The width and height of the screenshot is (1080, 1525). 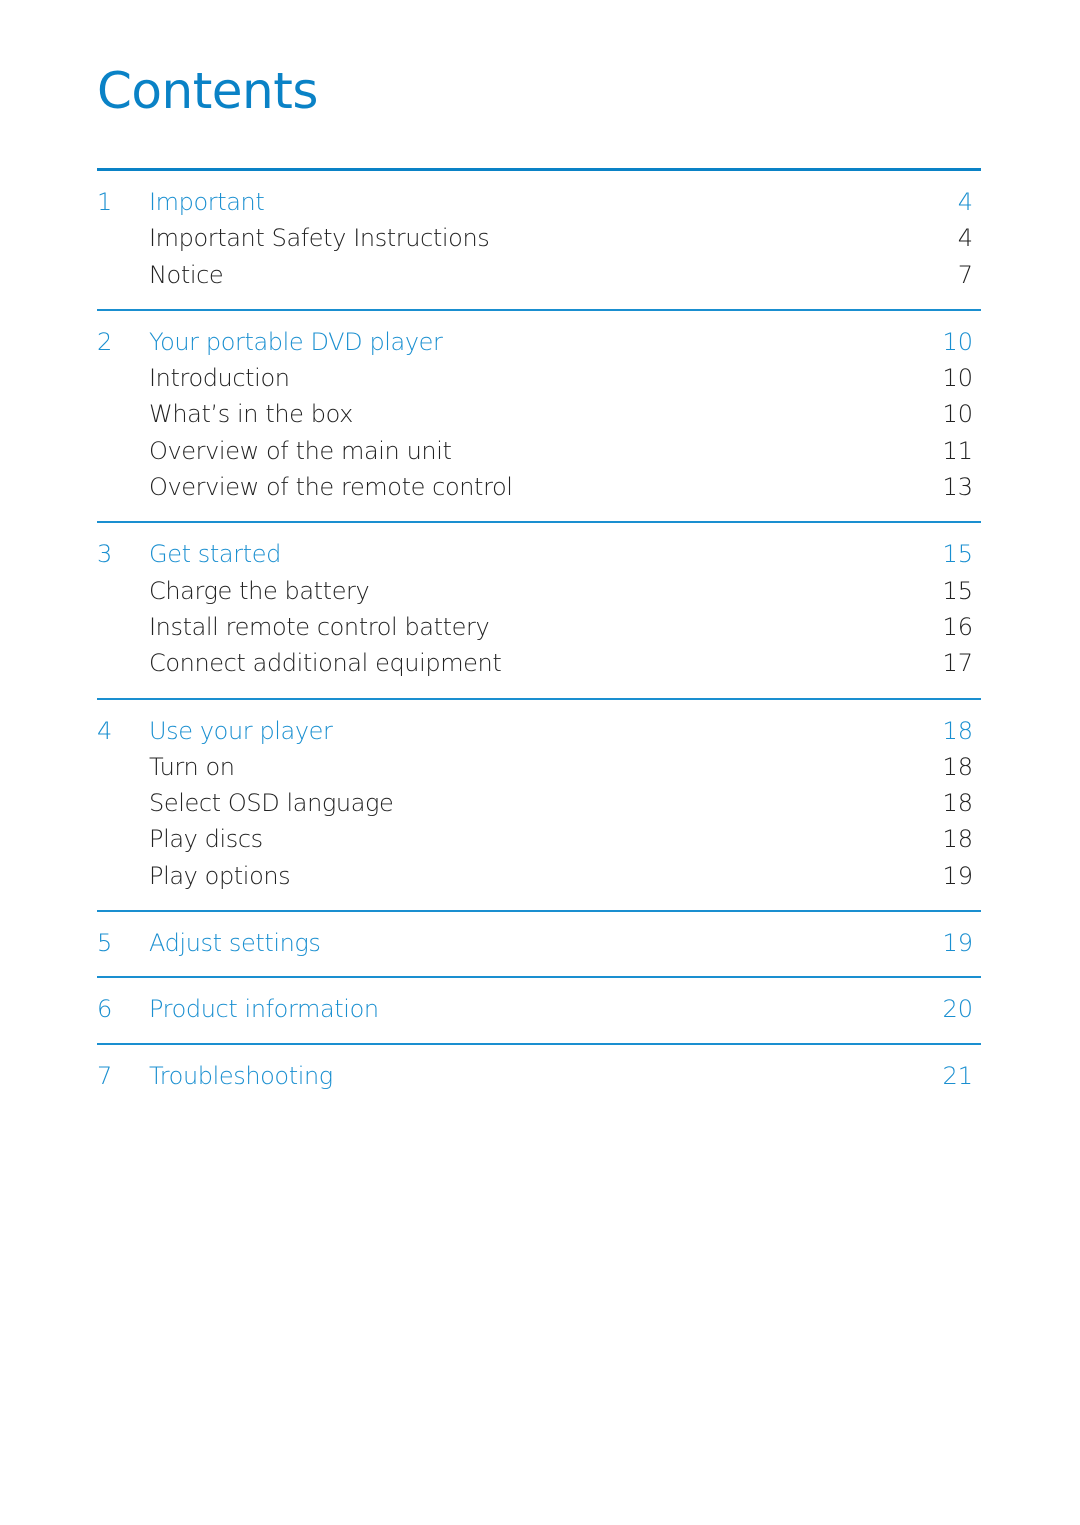 What do you see at coordinates (105, 1075) in the screenshot?
I see `section-number: 7` at bounding box center [105, 1075].